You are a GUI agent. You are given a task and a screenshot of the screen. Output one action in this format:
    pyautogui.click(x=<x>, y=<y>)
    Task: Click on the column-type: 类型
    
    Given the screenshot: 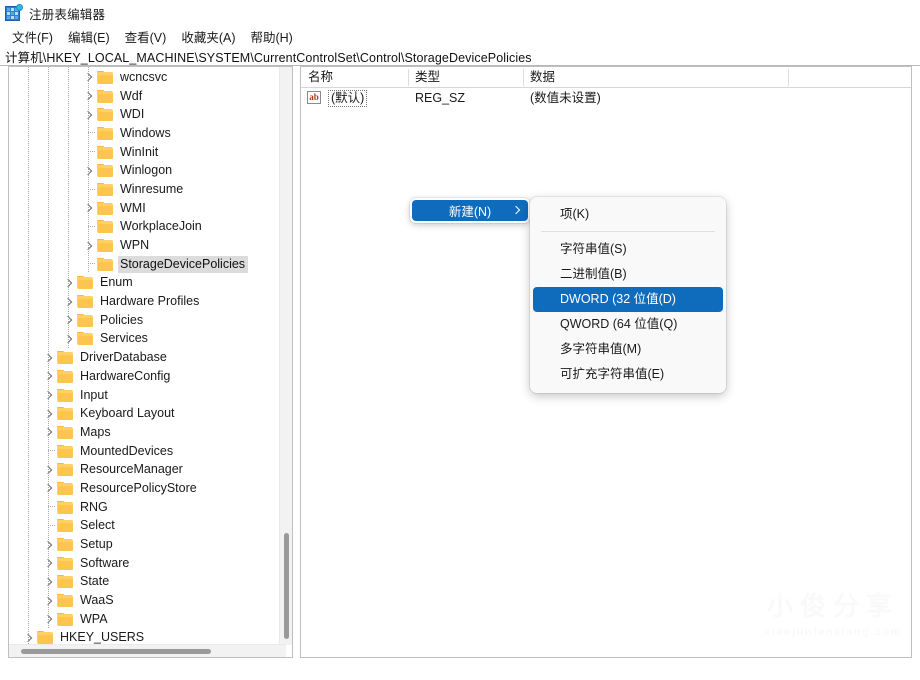 What is the action you would take?
    pyautogui.click(x=465, y=77)
    